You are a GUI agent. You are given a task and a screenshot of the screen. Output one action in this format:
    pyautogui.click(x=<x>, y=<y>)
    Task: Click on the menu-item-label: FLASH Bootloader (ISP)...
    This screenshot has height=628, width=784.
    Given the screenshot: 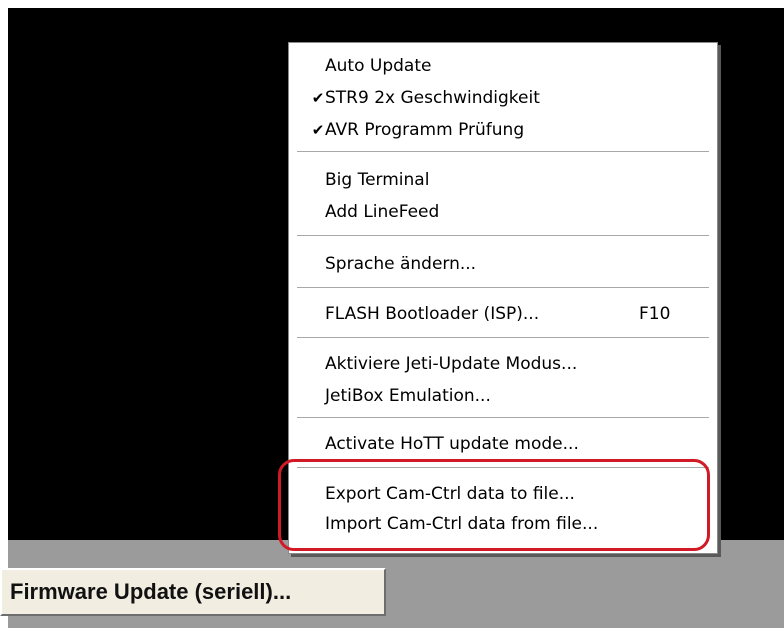 What is the action you would take?
    pyautogui.click(x=432, y=314)
    